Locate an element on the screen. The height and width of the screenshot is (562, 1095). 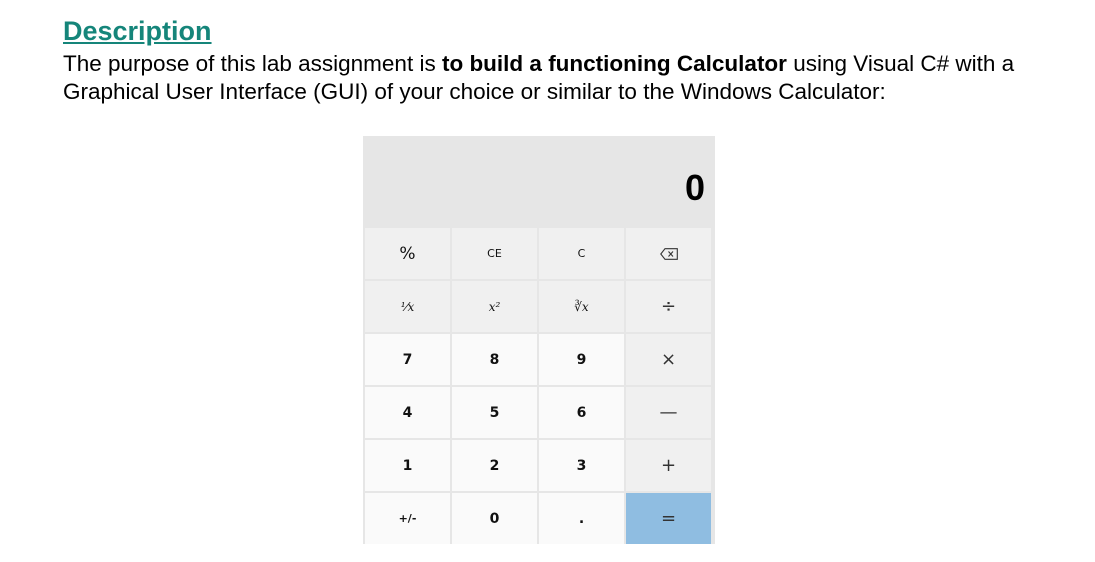
reciprocal-button: ⅟x is located at coordinates (407, 306).